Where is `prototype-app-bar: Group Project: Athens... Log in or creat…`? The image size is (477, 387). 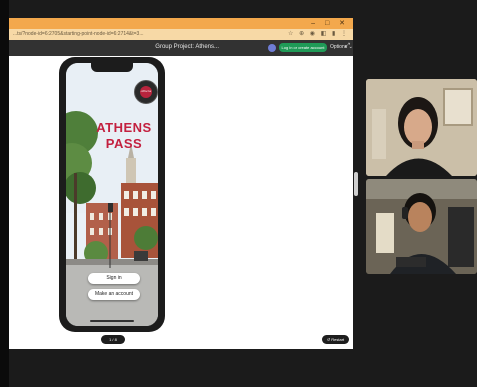
prototype-app-bar: Group Project: Athens... Log in or creat… is located at coordinates (181, 48).